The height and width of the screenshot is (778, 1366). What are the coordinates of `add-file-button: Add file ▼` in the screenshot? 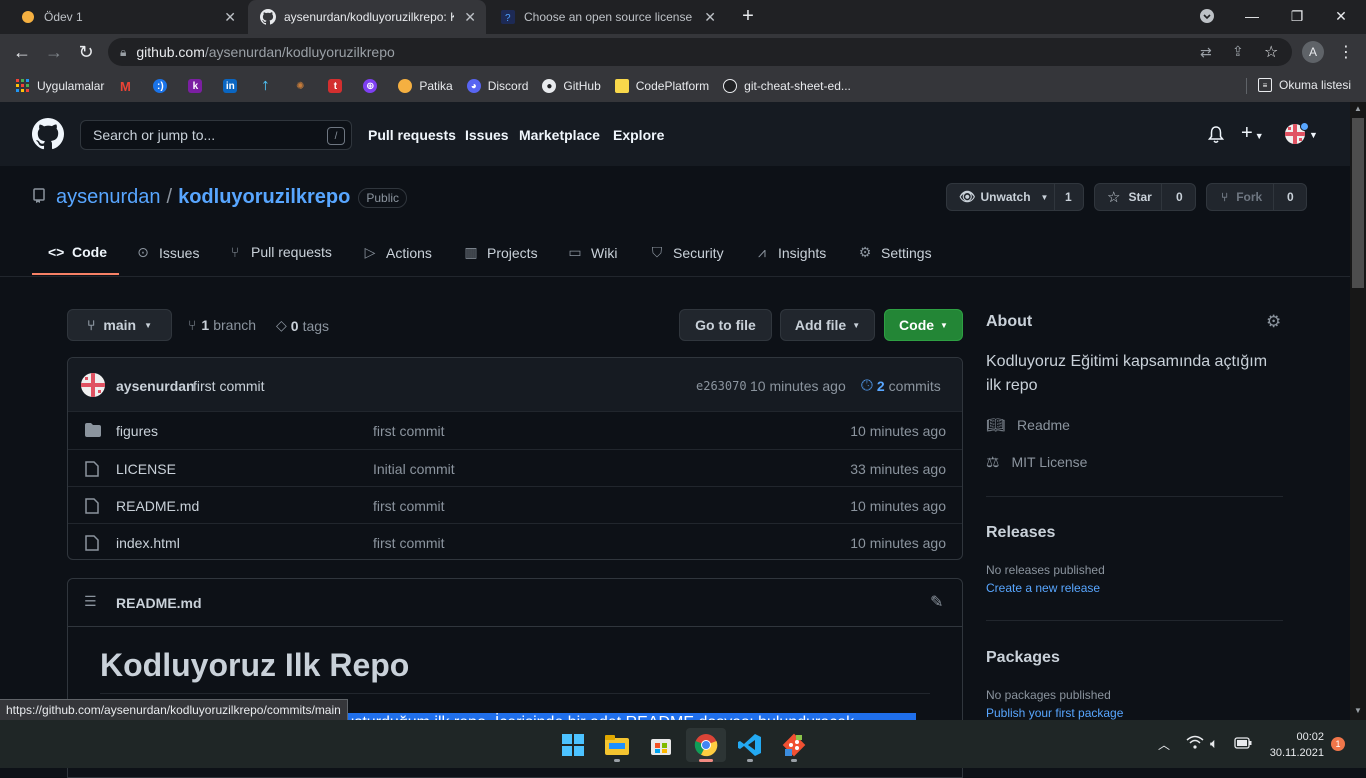 It's located at (827, 325).